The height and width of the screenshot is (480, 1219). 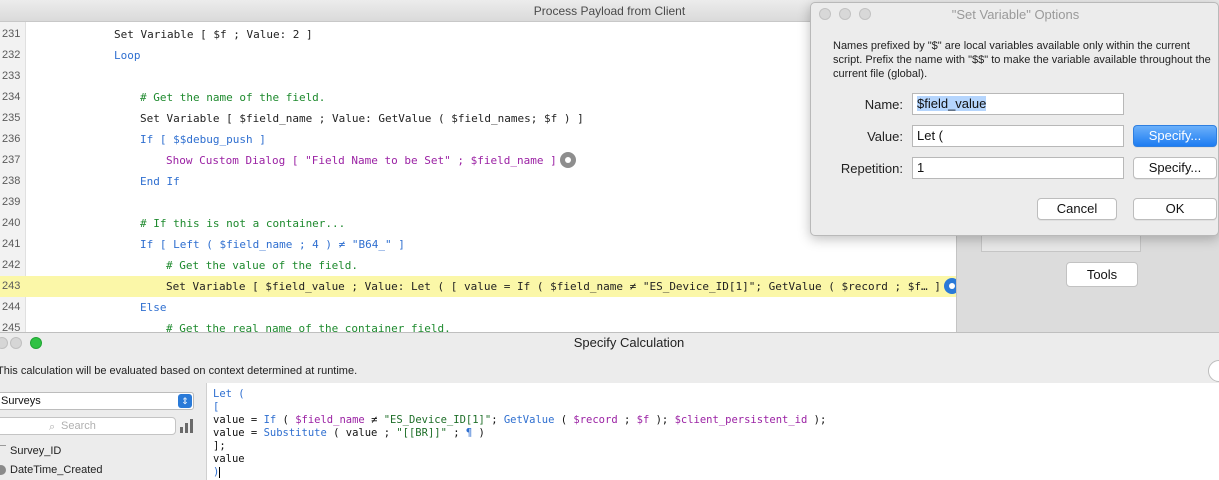 I want to click on calc-code-line: ];, so click(x=219, y=446).